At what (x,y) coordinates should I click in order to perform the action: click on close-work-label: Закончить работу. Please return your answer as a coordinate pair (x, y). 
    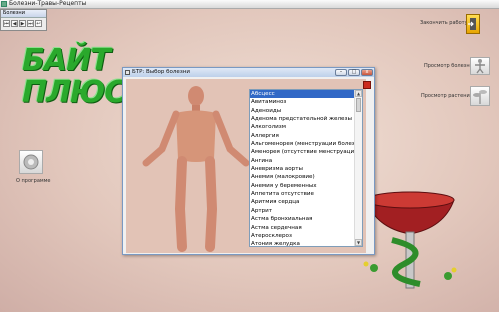
    Looking at the image, I should click on (444, 23).